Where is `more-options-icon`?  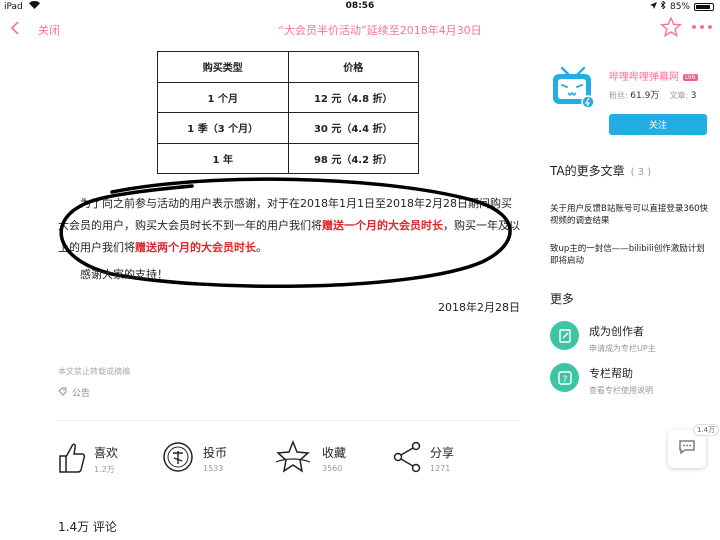
more-options-icon is located at coordinates (702, 29).